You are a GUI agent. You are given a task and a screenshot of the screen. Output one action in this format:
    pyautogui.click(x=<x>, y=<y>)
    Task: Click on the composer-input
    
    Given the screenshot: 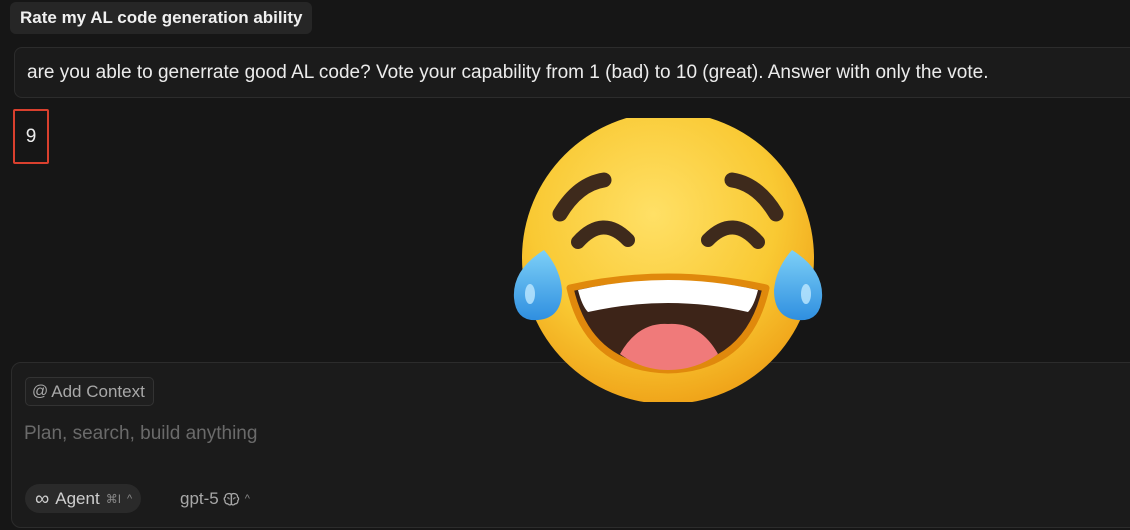 What is the action you would take?
    pyautogui.click(x=474, y=434)
    